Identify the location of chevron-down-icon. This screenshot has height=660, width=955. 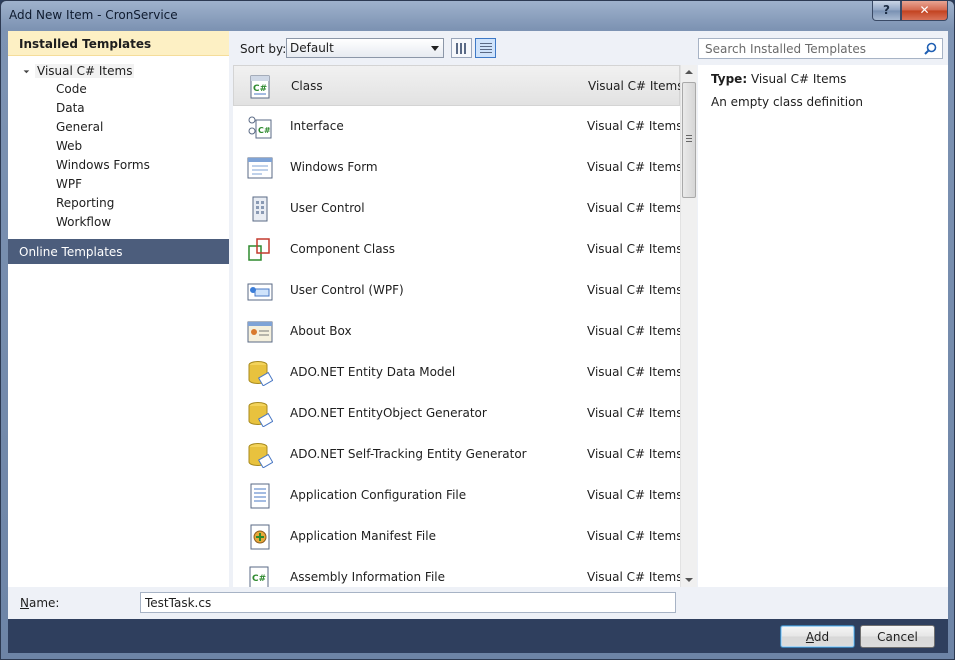
(435, 48).